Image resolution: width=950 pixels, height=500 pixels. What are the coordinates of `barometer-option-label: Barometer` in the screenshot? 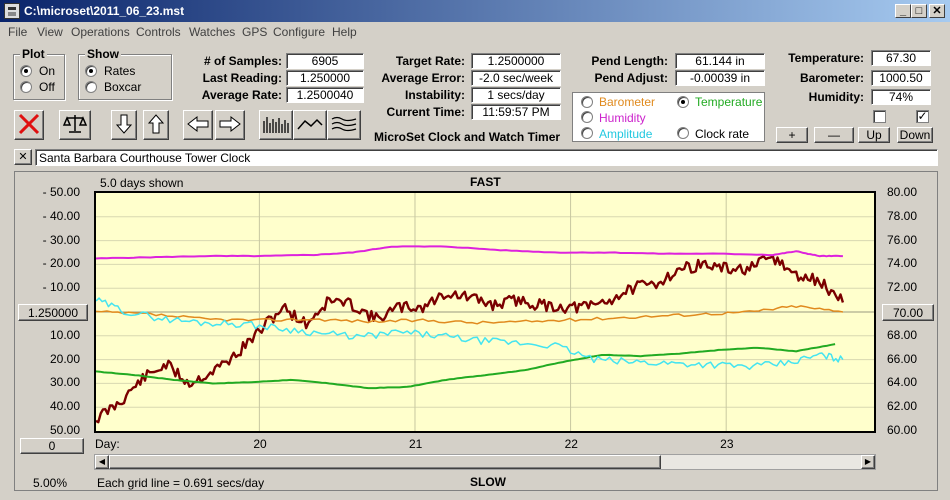 It's located at (627, 102).